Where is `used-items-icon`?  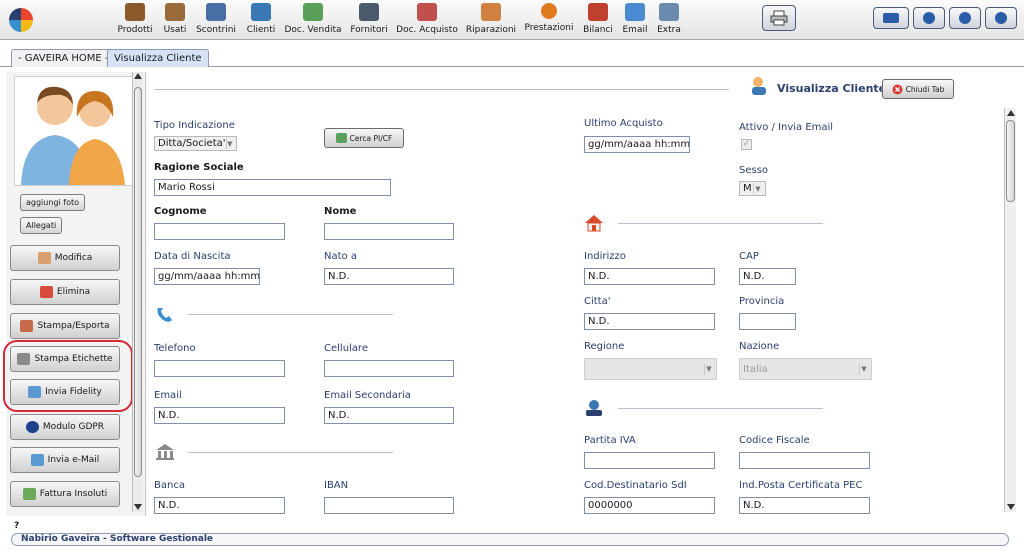 used-items-icon is located at coordinates (175, 12).